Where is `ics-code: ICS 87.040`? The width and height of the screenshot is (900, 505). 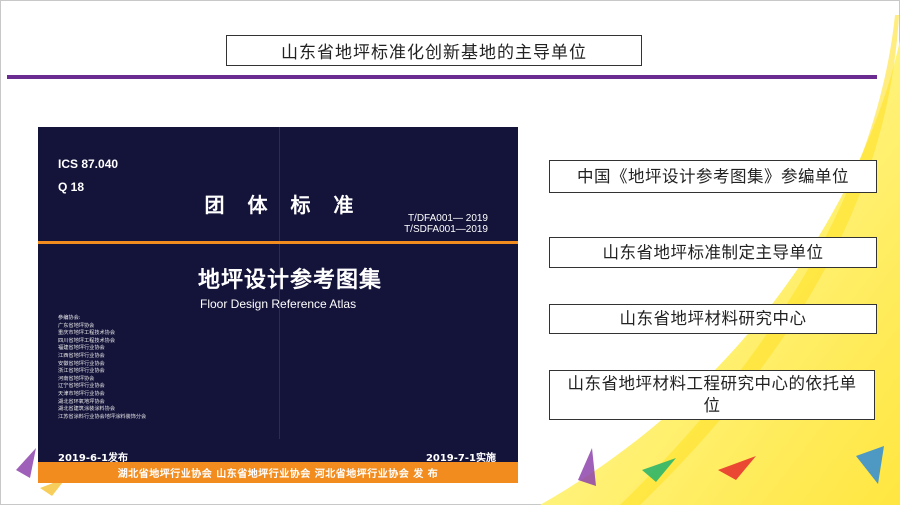 ics-code: ICS 87.040 is located at coordinates (88, 164).